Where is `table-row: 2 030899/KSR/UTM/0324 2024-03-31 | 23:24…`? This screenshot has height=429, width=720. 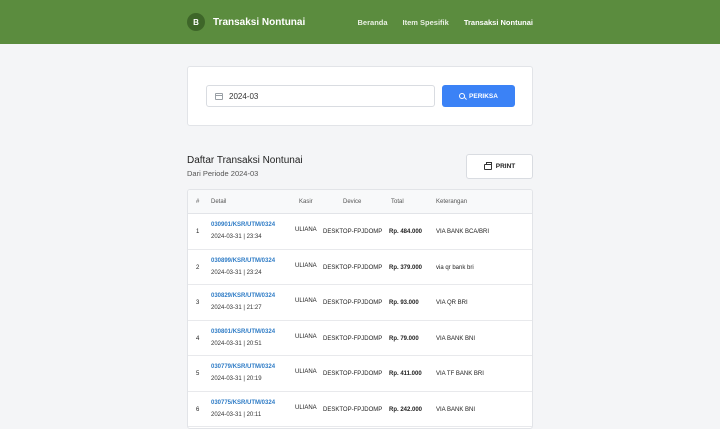 table-row: 2 030899/KSR/UTM/0324 2024-03-31 | 23:24… is located at coordinates (360, 267).